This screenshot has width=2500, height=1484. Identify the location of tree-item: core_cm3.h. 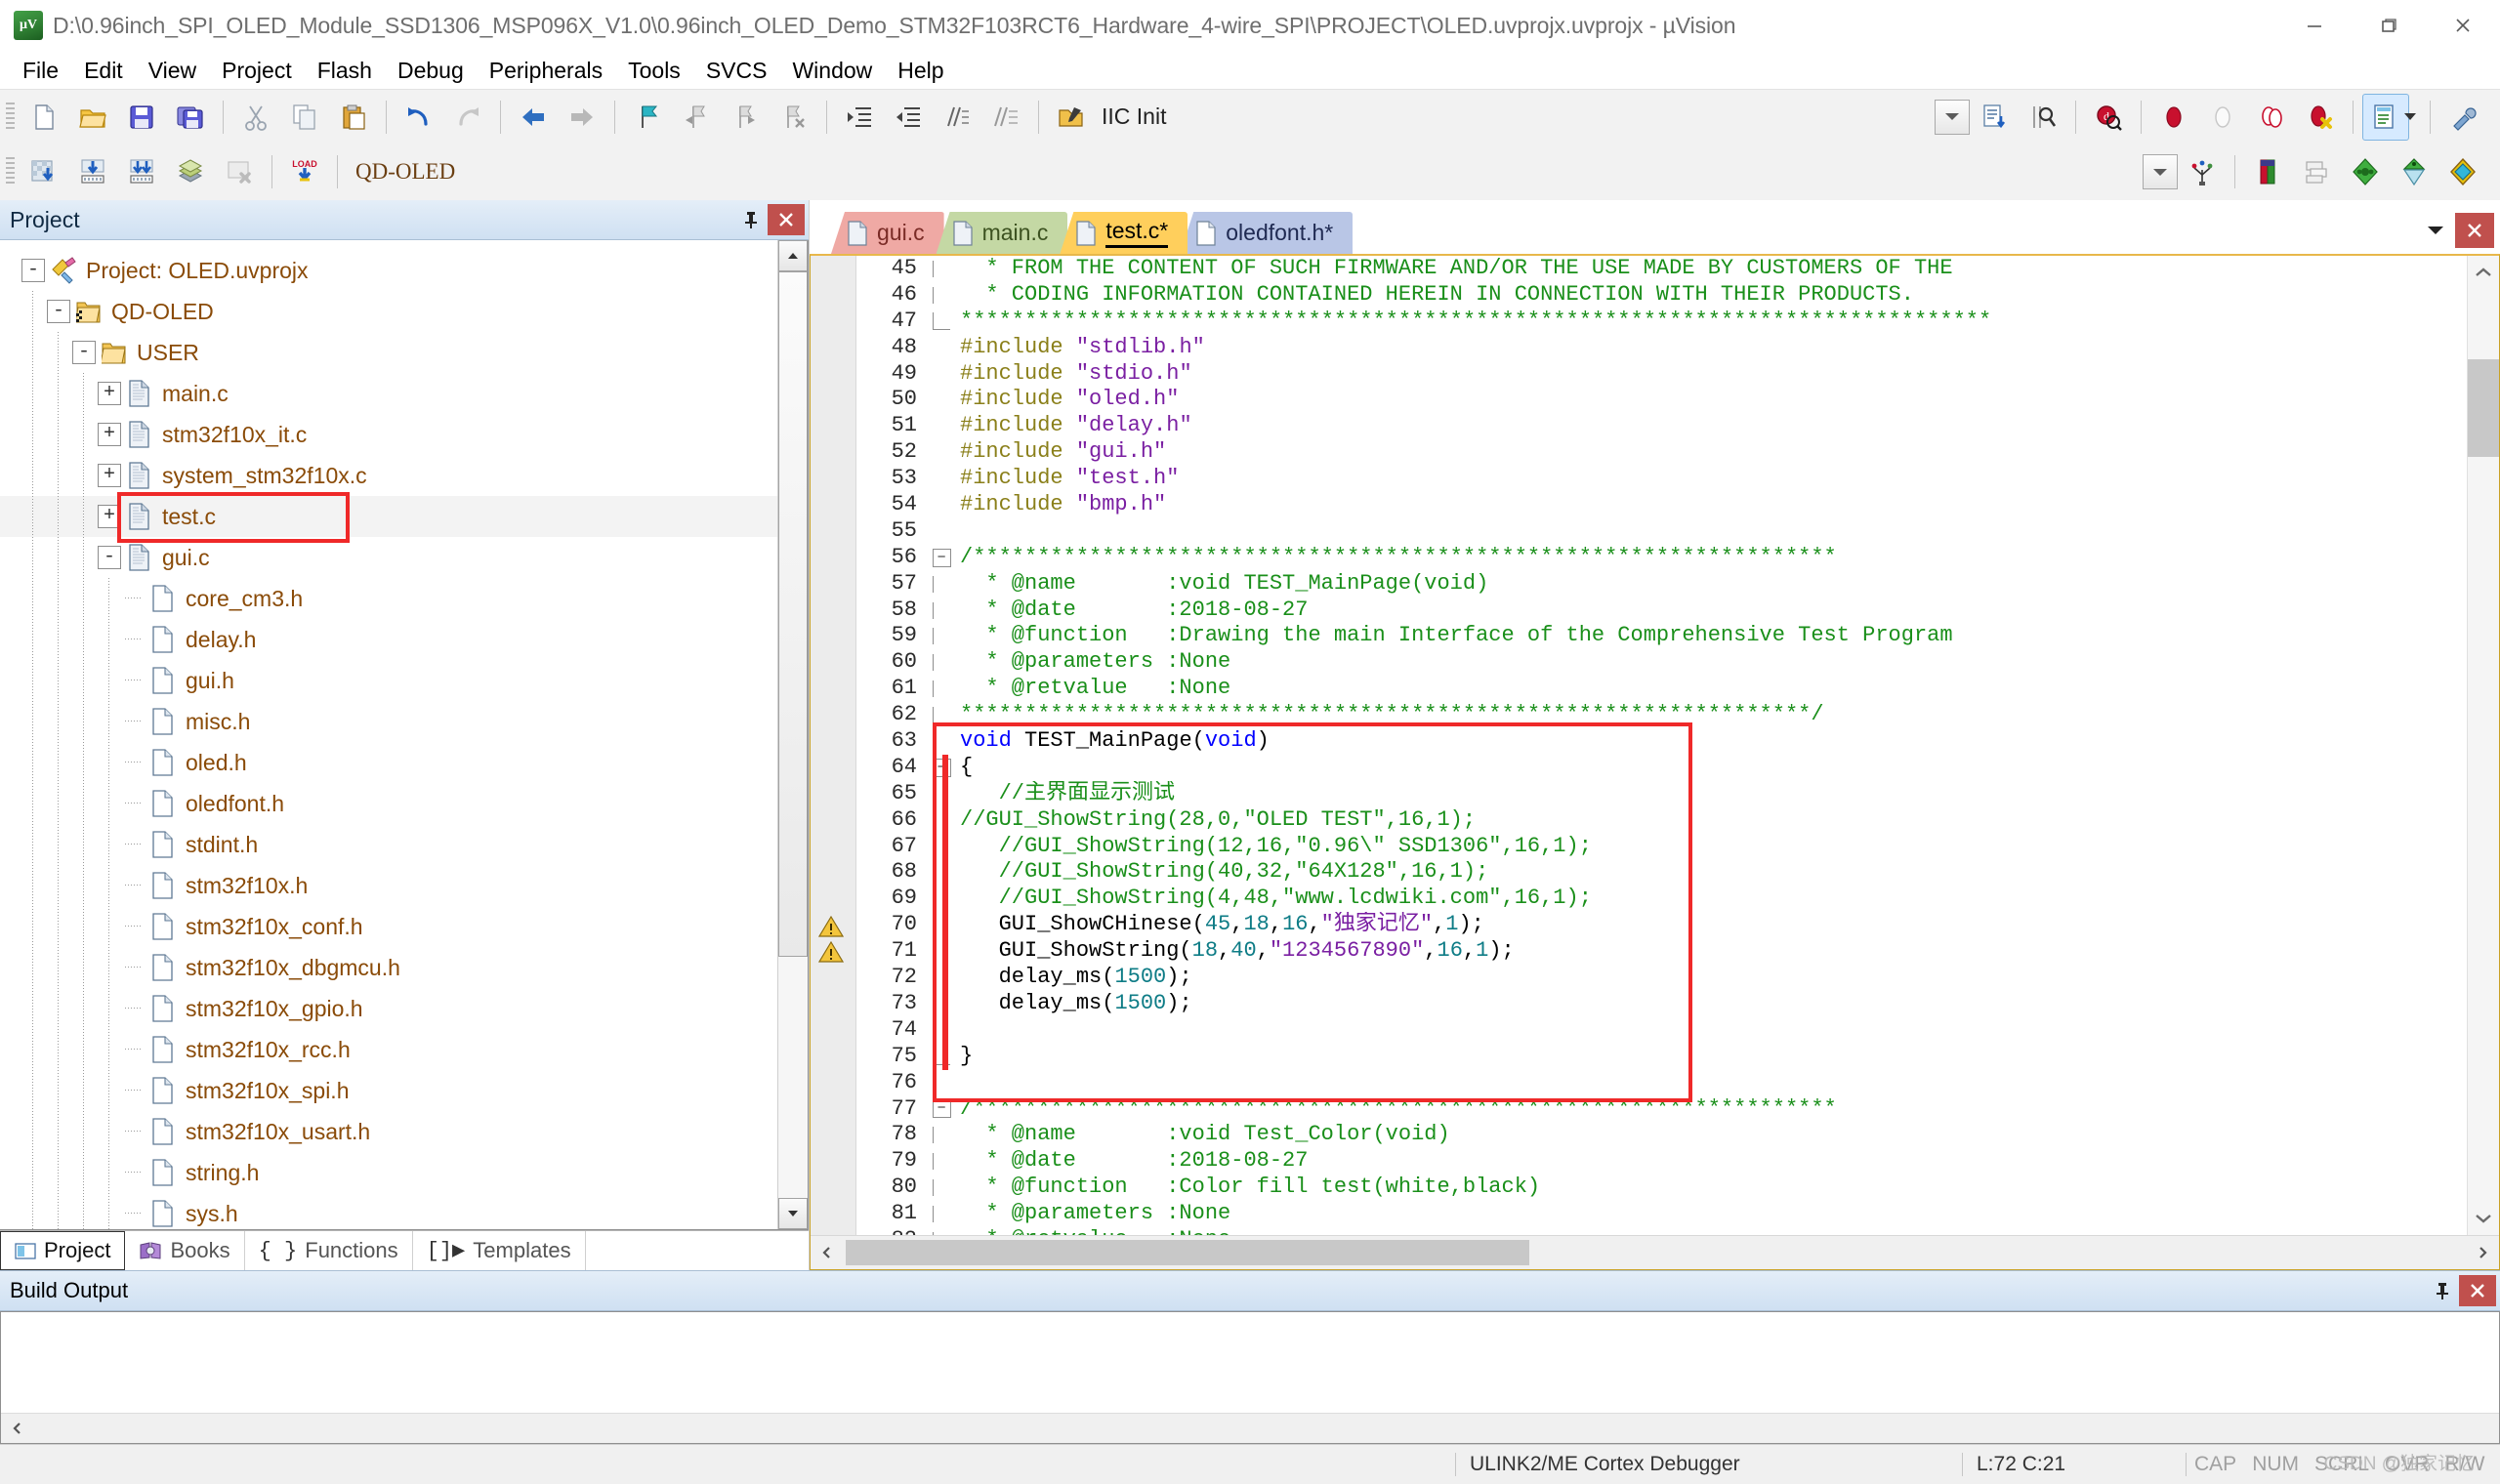
(388, 598).